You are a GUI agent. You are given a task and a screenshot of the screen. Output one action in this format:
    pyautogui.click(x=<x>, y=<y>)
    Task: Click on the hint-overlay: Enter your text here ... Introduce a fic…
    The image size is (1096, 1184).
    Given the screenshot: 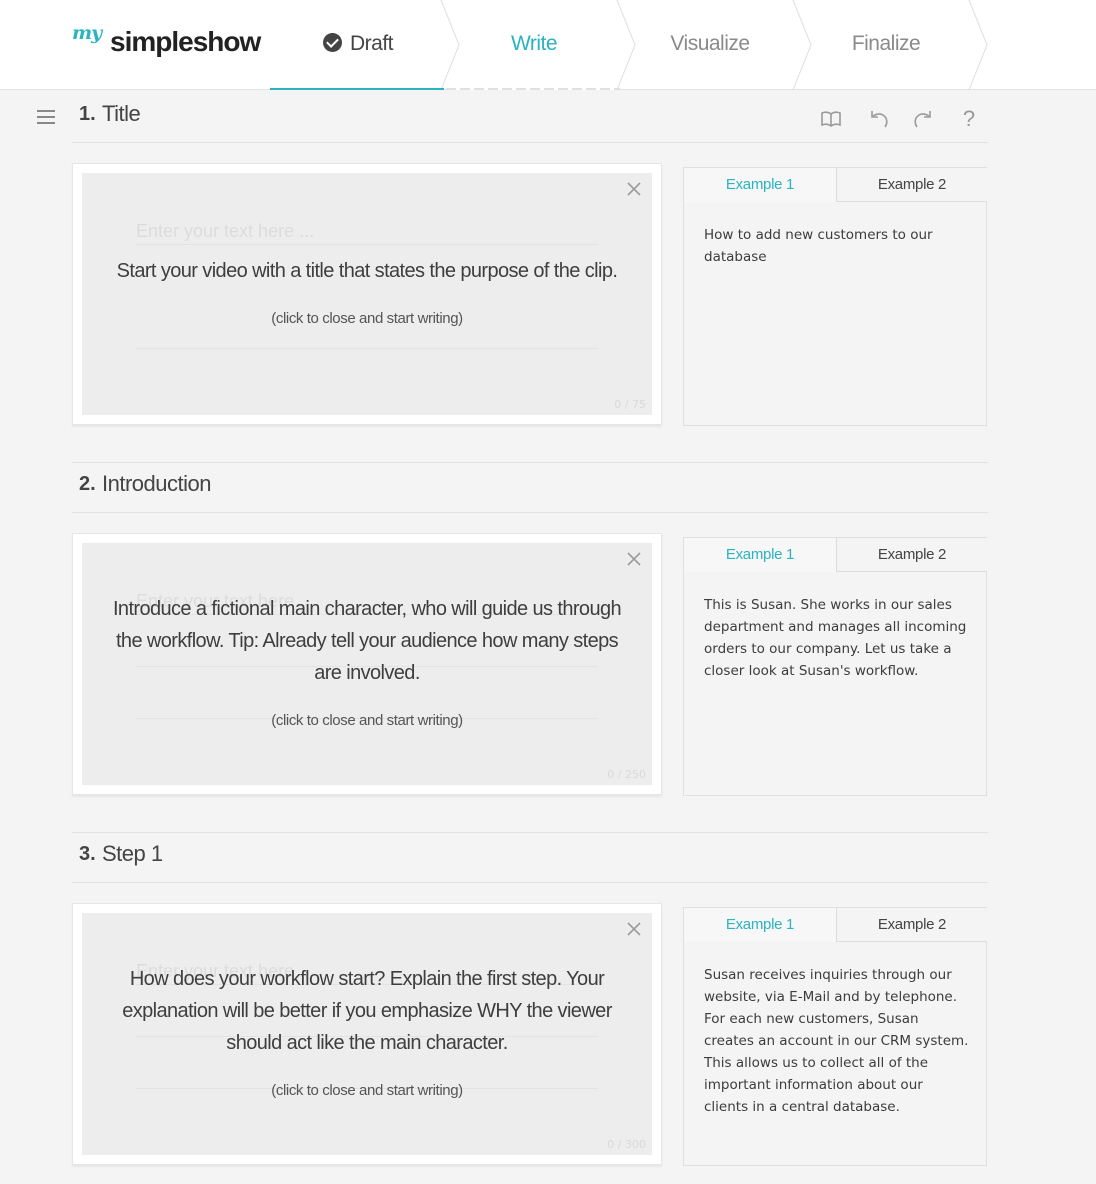 What is the action you would take?
    pyautogui.click(x=367, y=664)
    